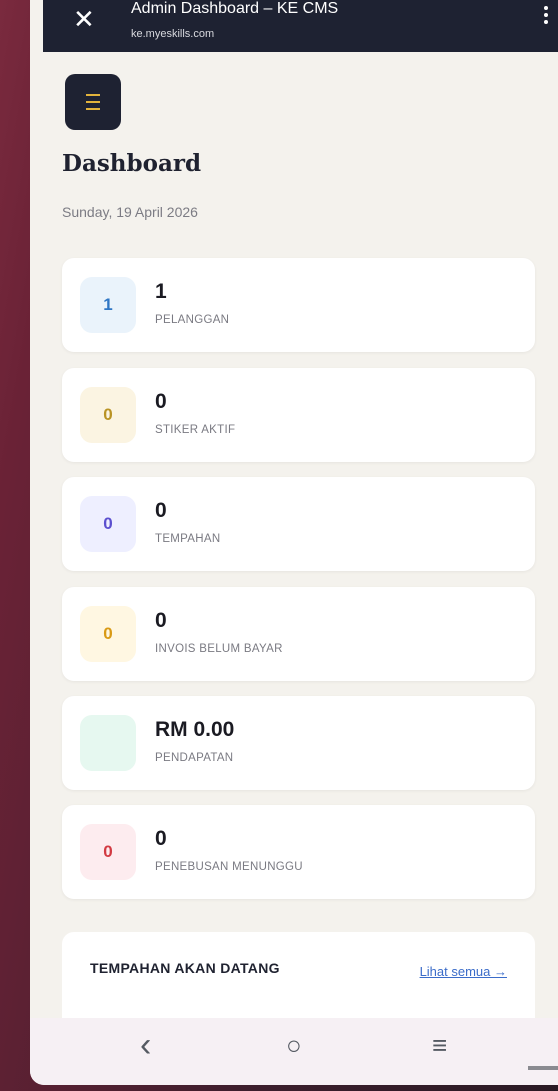 The width and height of the screenshot is (558, 1091). Describe the element at coordinates (161, 291) in the screenshot. I see `stat-value: 1` at that location.